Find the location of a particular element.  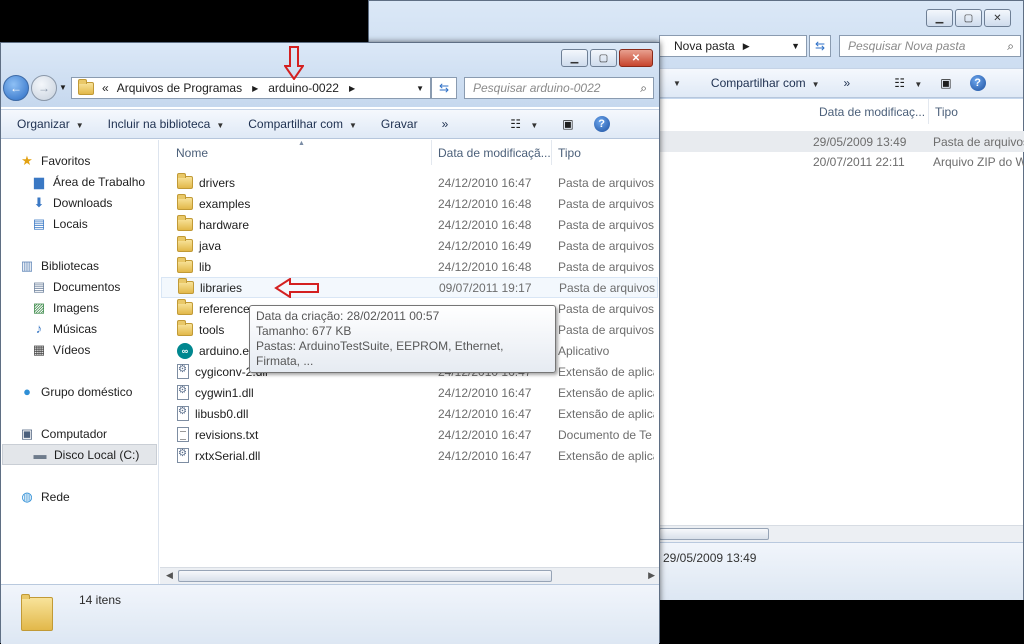

breadcrumb-segment: Arquivos de Programas is located at coordinates (179, 88).